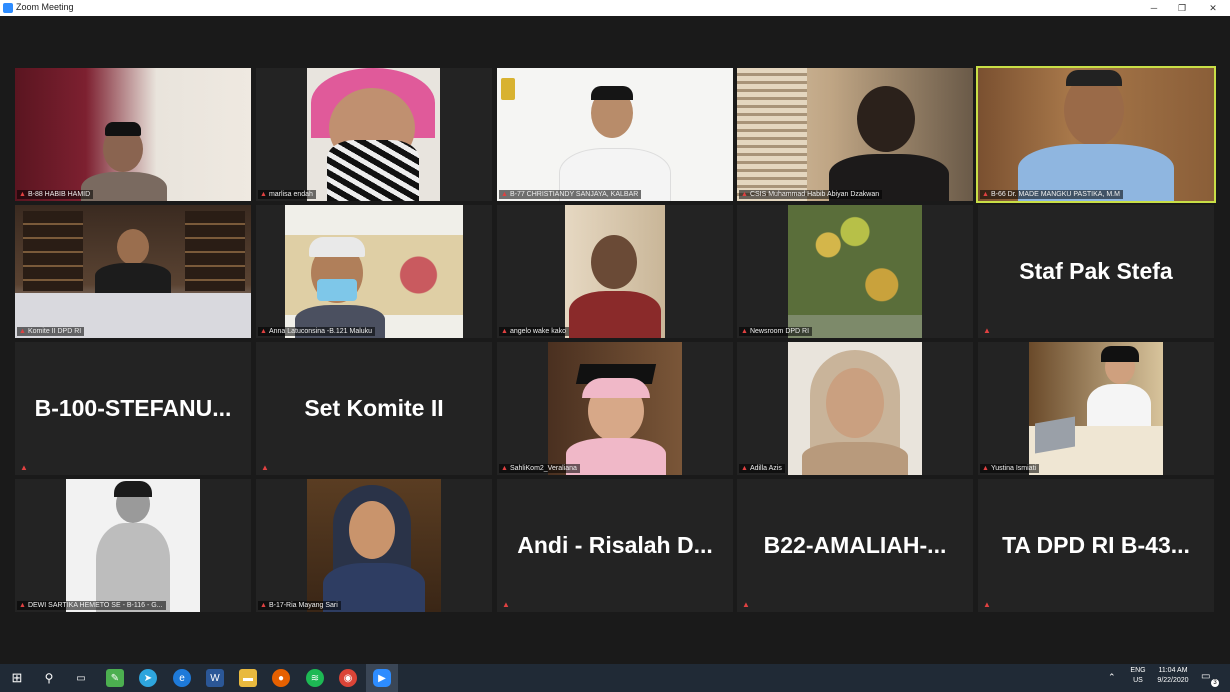 Image resolution: width=1230 pixels, height=692 pixels. What do you see at coordinates (133, 134) in the screenshot?
I see `participant-tile: ▲ B-88 HABIB HAMID` at bounding box center [133, 134].